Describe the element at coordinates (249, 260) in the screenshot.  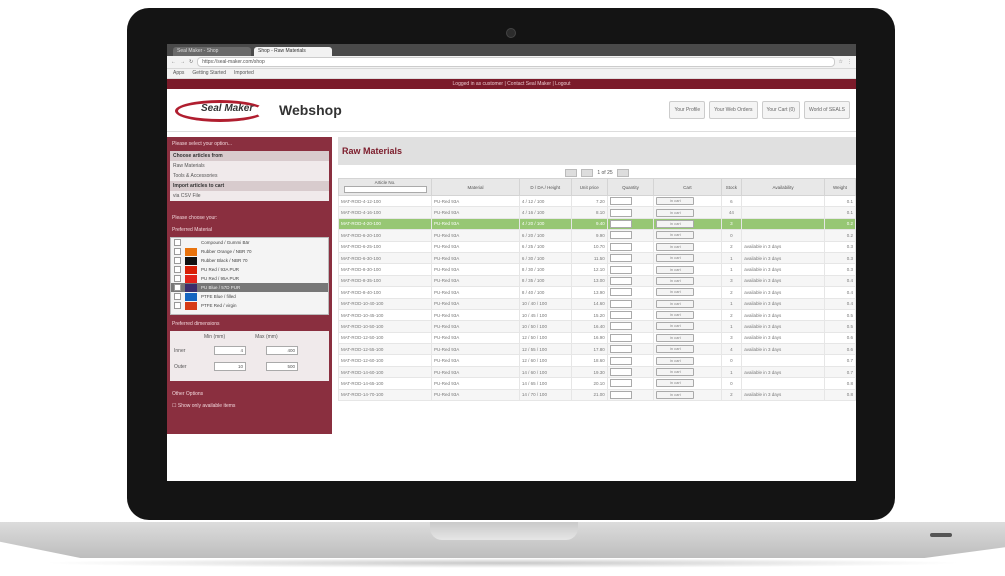
I see `material-list-item: Rubber Black / NBR 70` at that location.